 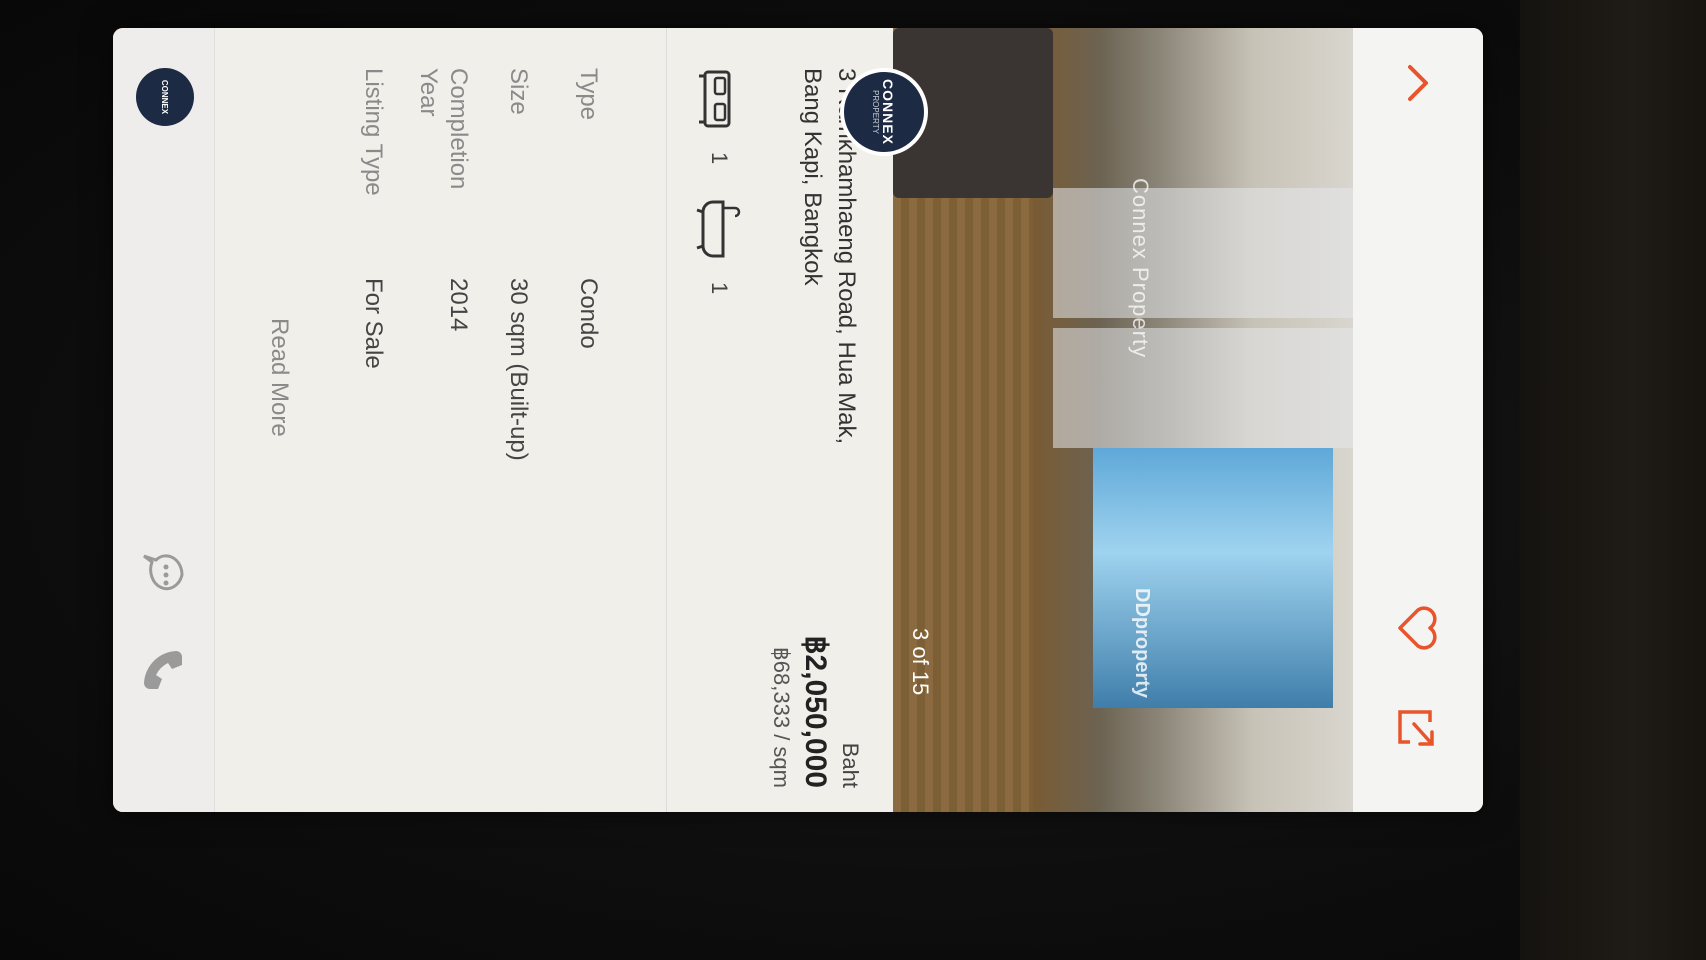 What do you see at coordinates (1142, 643) in the screenshot?
I see `watermark-portal: DDproperty` at bounding box center [1142, 643].